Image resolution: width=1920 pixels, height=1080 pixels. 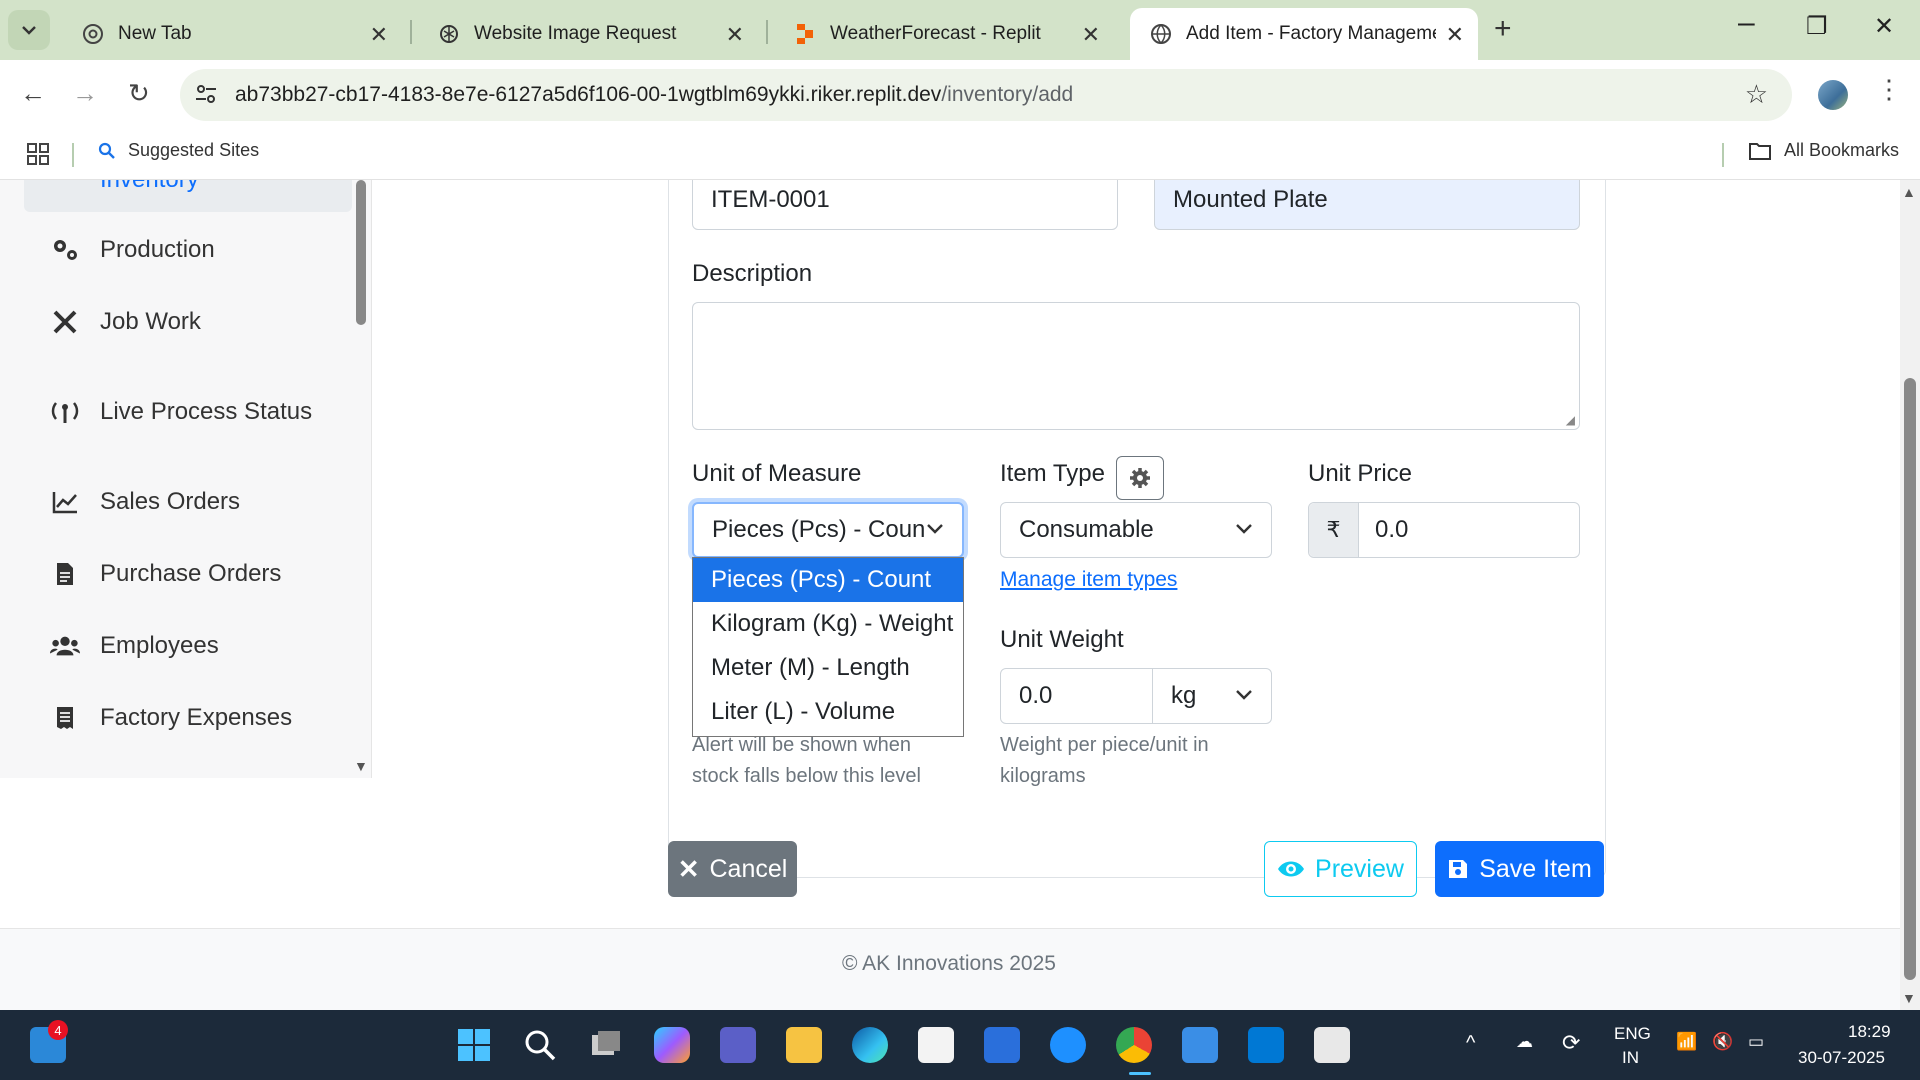 What do you see at coordinates (85, 93) in the screenshot?
I see `forward-arrow-icon: →` at bounding box center [85, 93].